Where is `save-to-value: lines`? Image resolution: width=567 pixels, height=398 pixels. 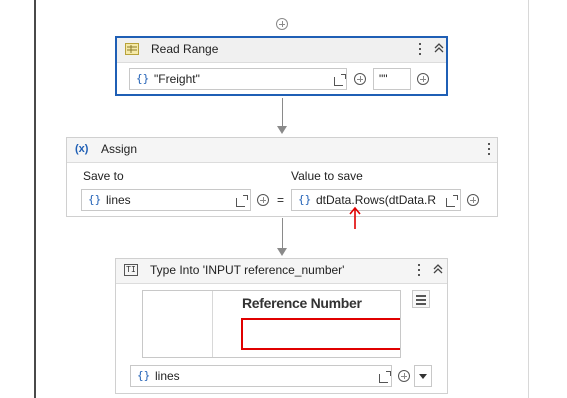 save-to-value: lines is located at coordinates (118, 200).